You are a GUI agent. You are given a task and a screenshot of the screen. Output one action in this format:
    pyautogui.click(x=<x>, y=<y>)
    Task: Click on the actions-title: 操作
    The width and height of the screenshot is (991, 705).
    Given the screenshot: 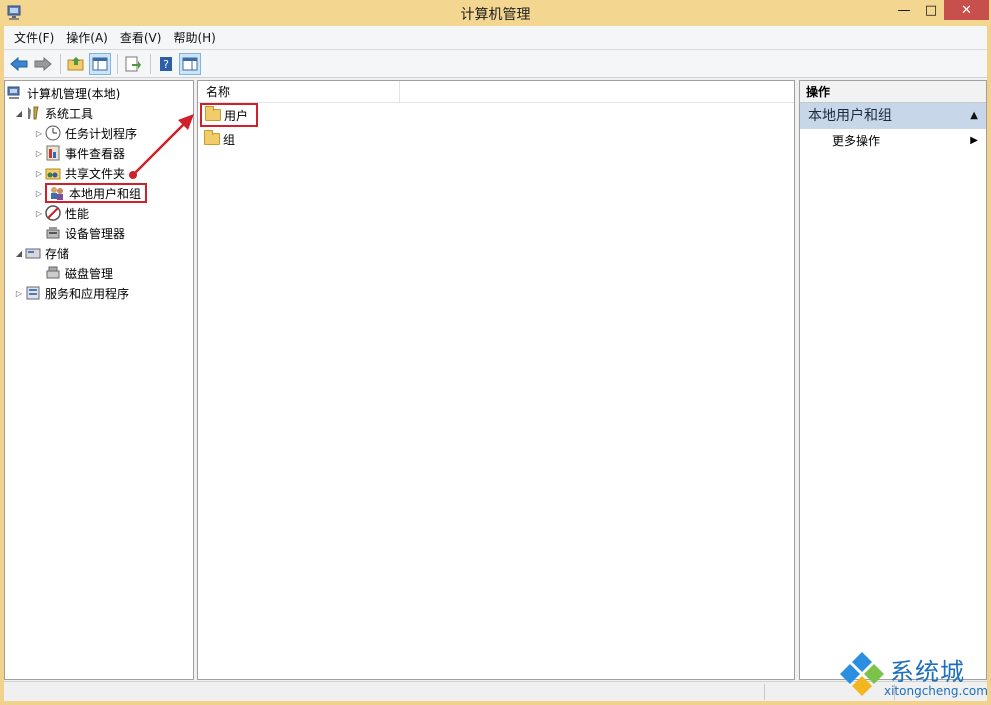 What is the action you would take?
    pyautogui.click(x=893, y=92)
    